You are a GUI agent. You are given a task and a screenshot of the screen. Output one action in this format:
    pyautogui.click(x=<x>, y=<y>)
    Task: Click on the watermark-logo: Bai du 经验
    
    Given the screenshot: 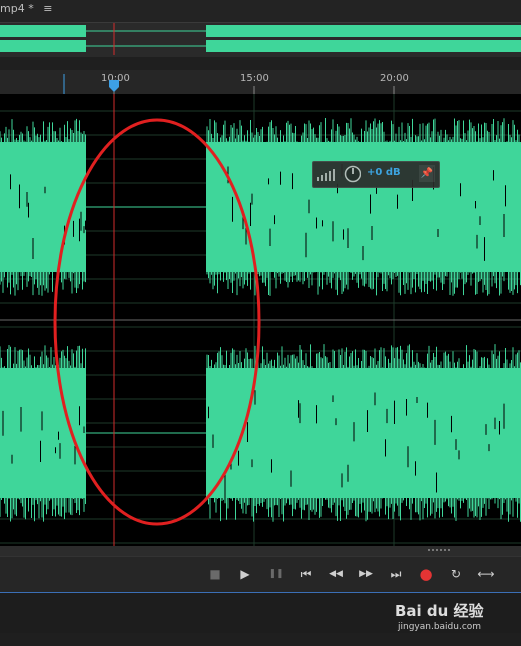 What is the action you would take?
    pyautogui.click(x=439, y=611)
    